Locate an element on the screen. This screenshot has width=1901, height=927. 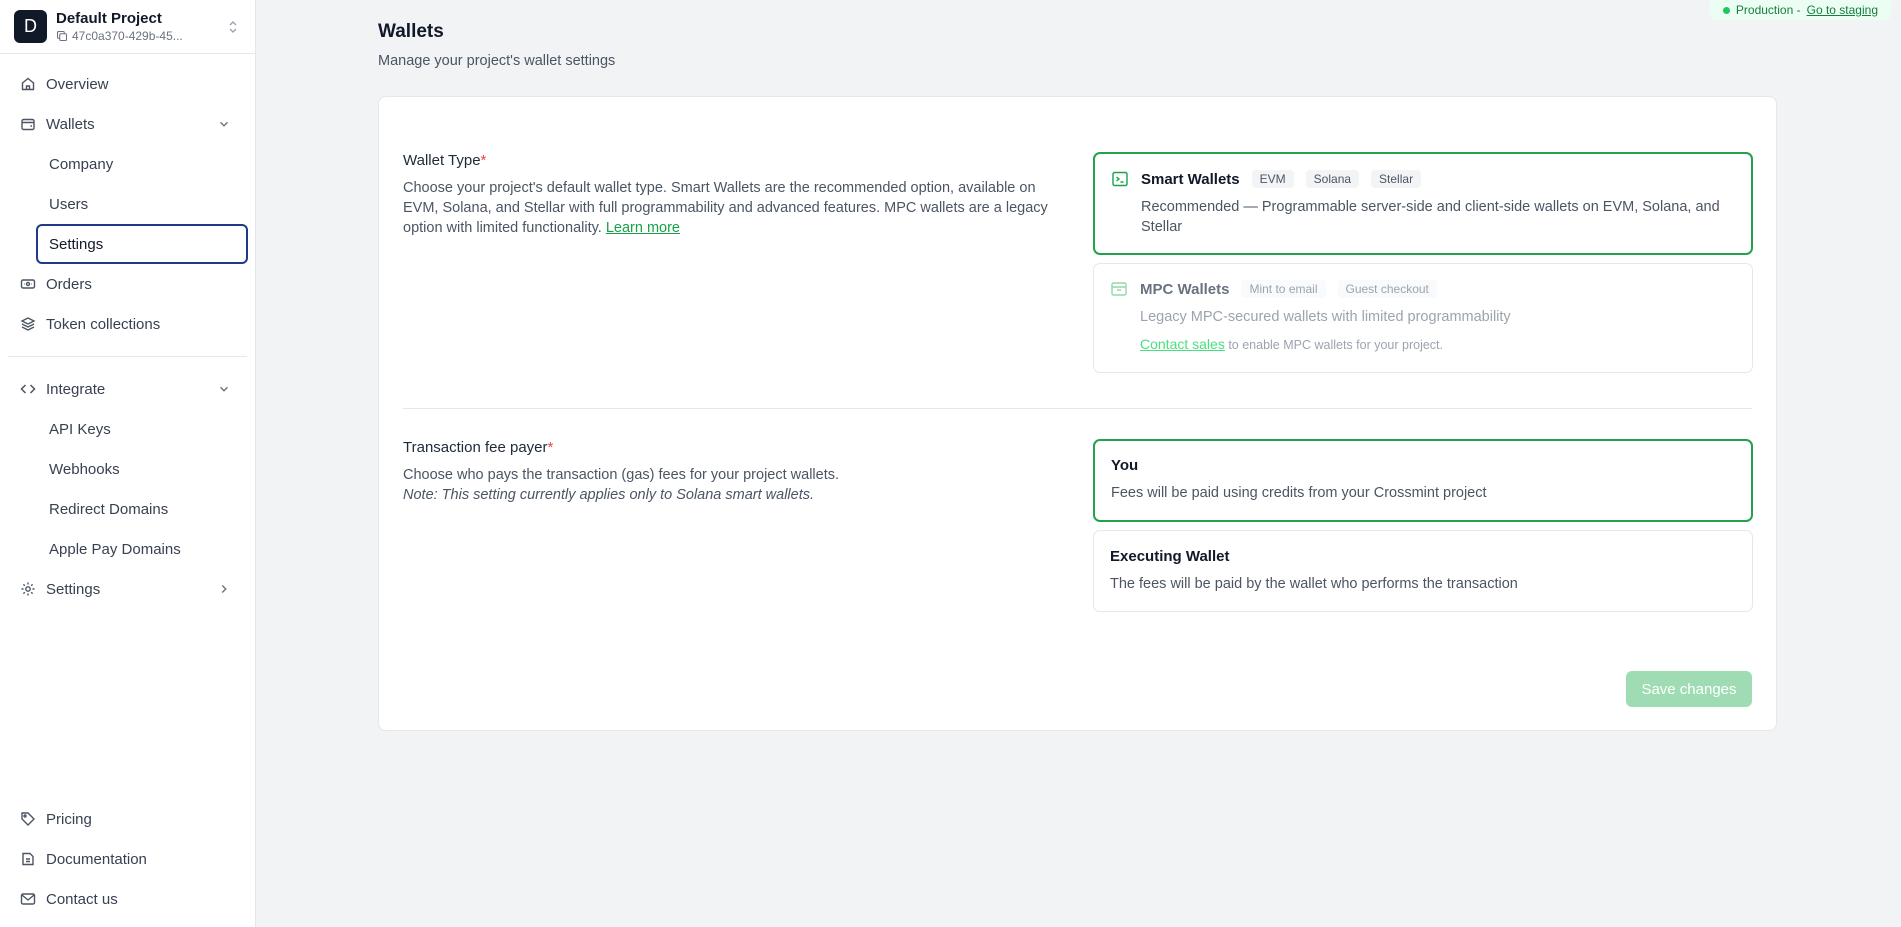
receipt-icon is located at coordinates (28, 284).